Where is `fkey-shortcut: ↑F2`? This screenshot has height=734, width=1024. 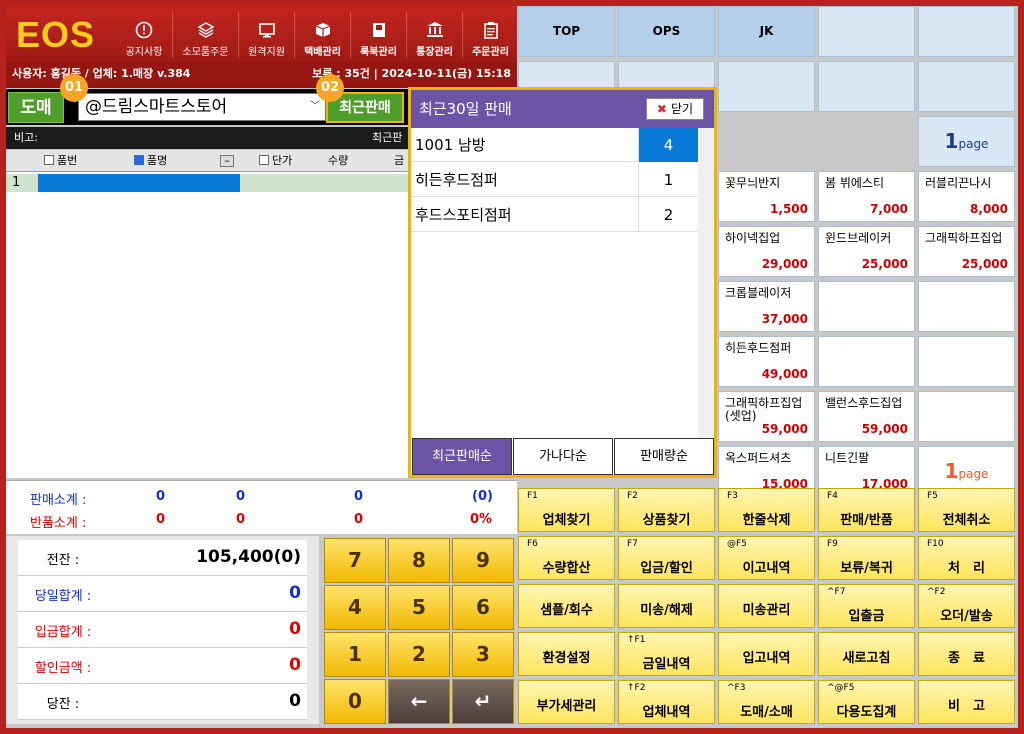 fkey-shortcut: ↑F2 is located at coordinates (636, 688).